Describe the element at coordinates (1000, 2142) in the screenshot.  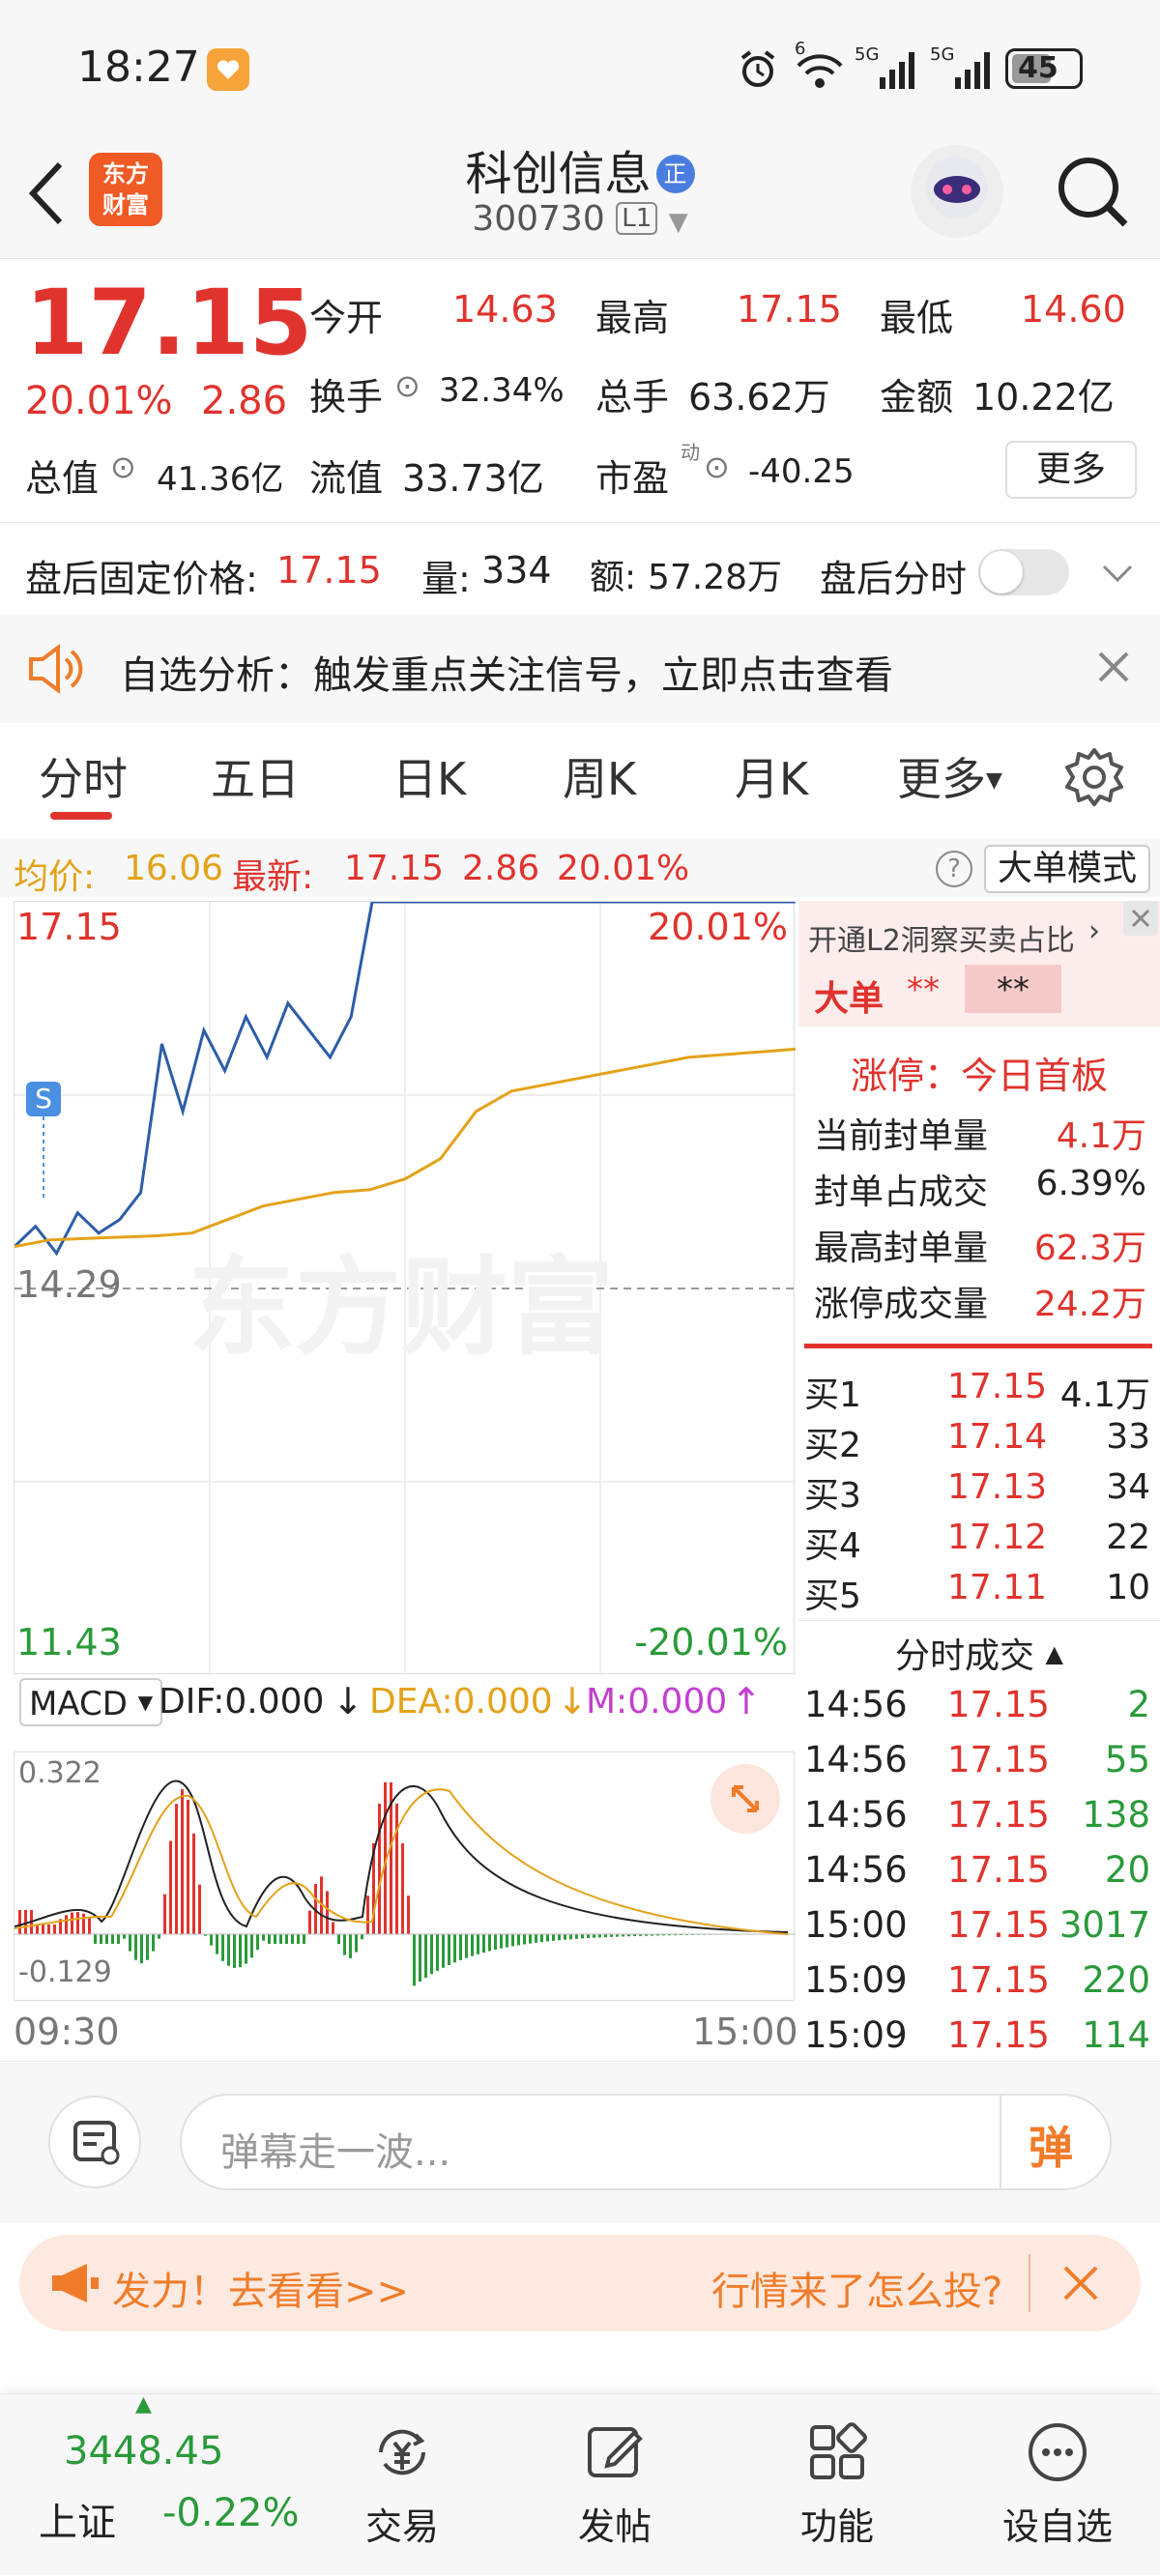
I see `input-divider` at that location.